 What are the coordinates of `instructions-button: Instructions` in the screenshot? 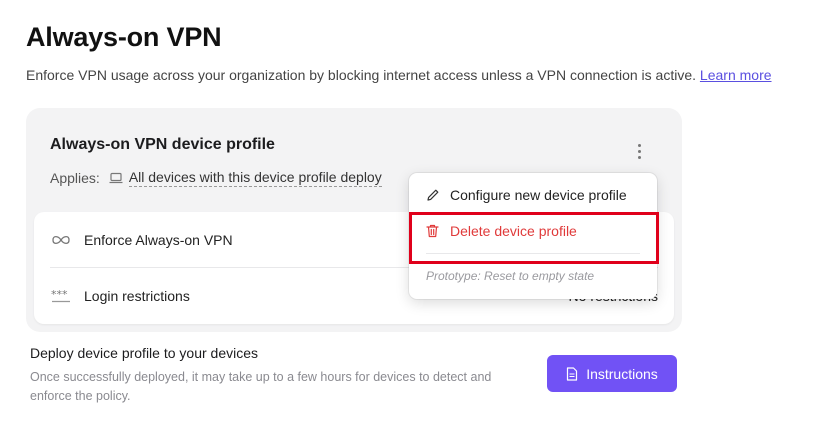 It's located at (612, 373).